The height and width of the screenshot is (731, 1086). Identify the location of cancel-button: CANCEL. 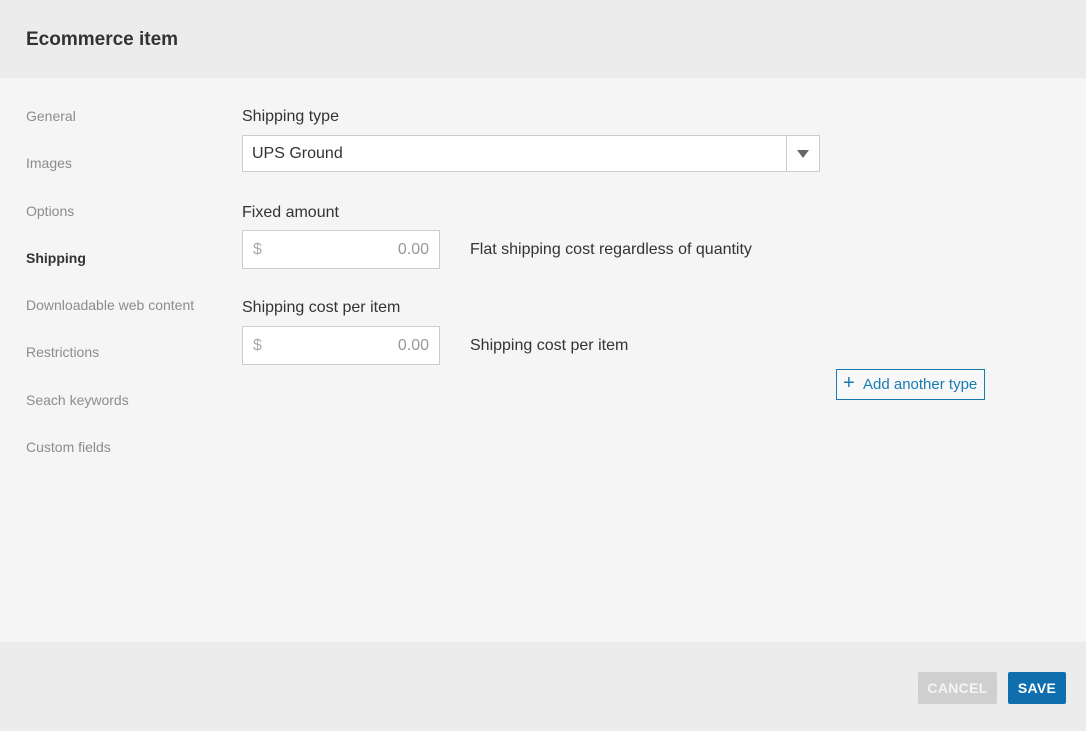
(957, 688).